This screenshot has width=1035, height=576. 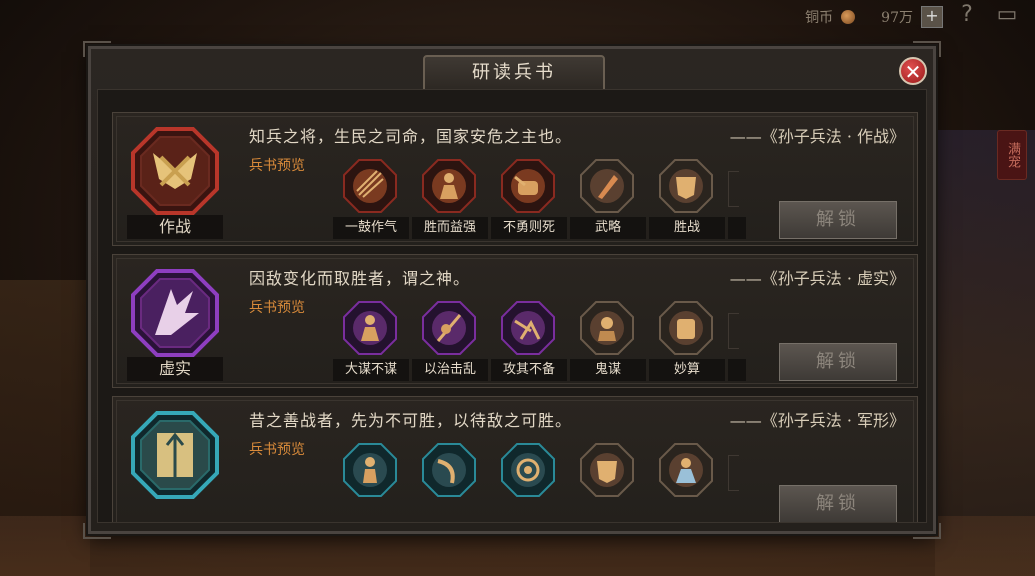 I want to click on skill-name: 胜而益强, so click(x=450, y=228).